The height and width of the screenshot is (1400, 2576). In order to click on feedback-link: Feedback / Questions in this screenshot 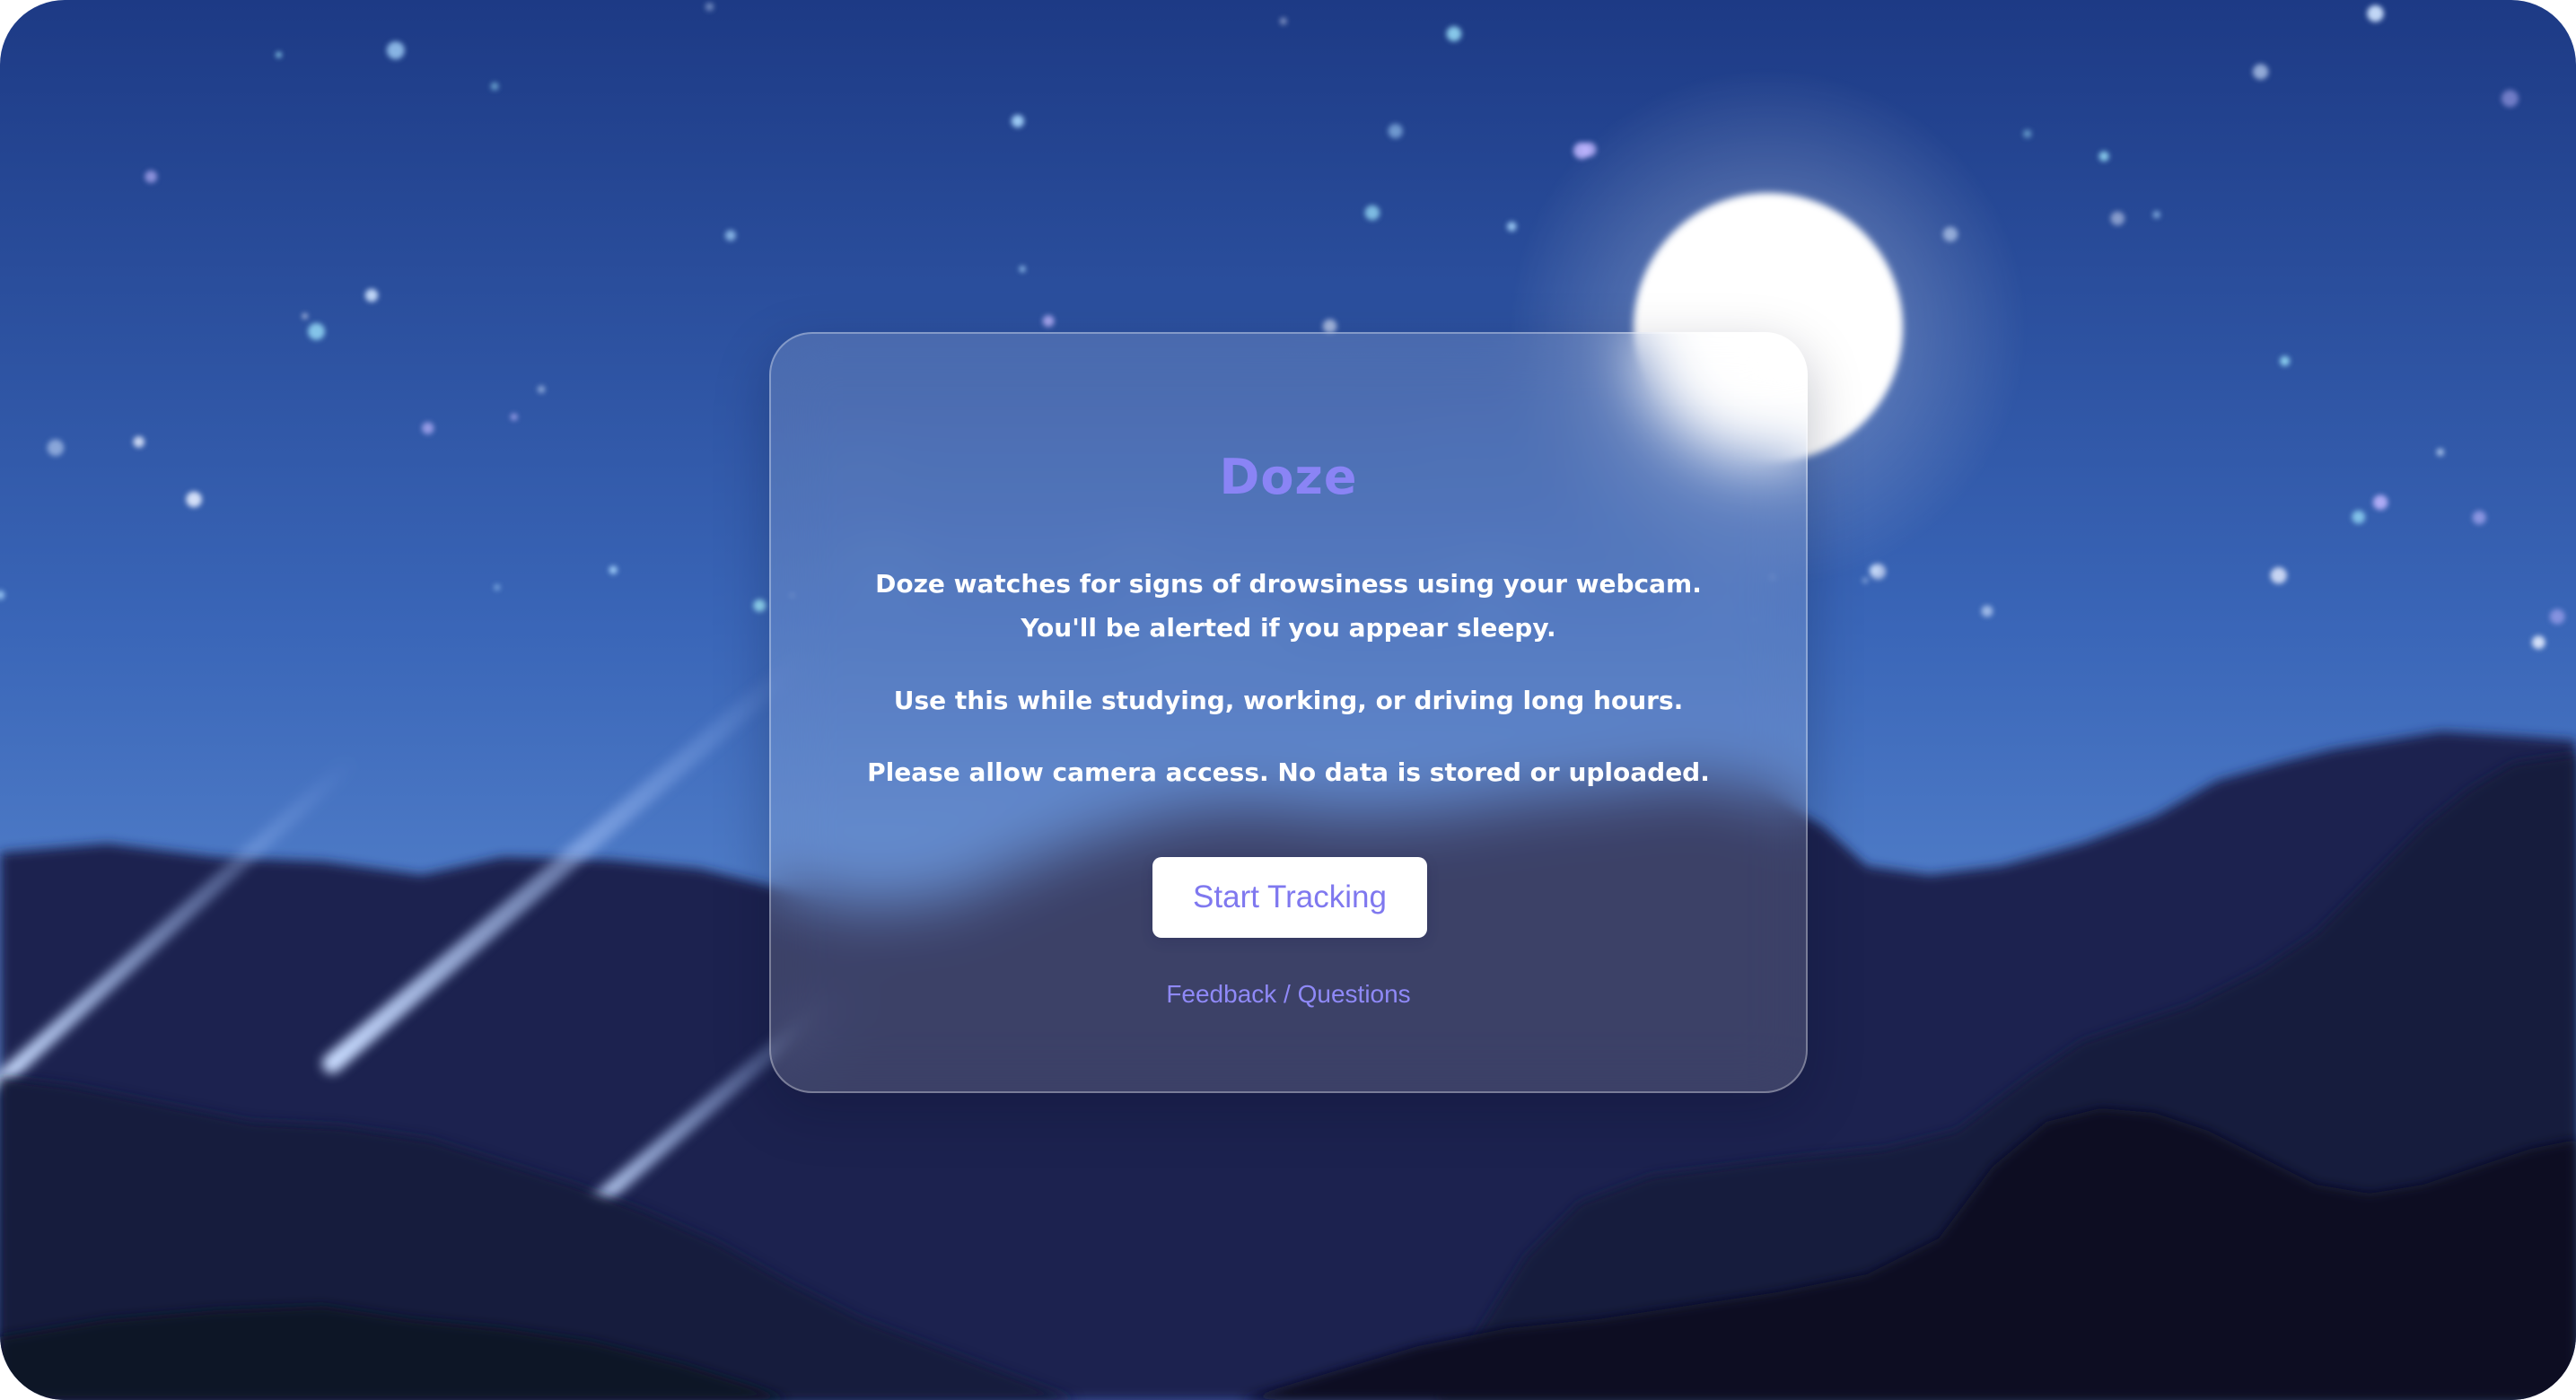, I will do `click(1288, 994)`.